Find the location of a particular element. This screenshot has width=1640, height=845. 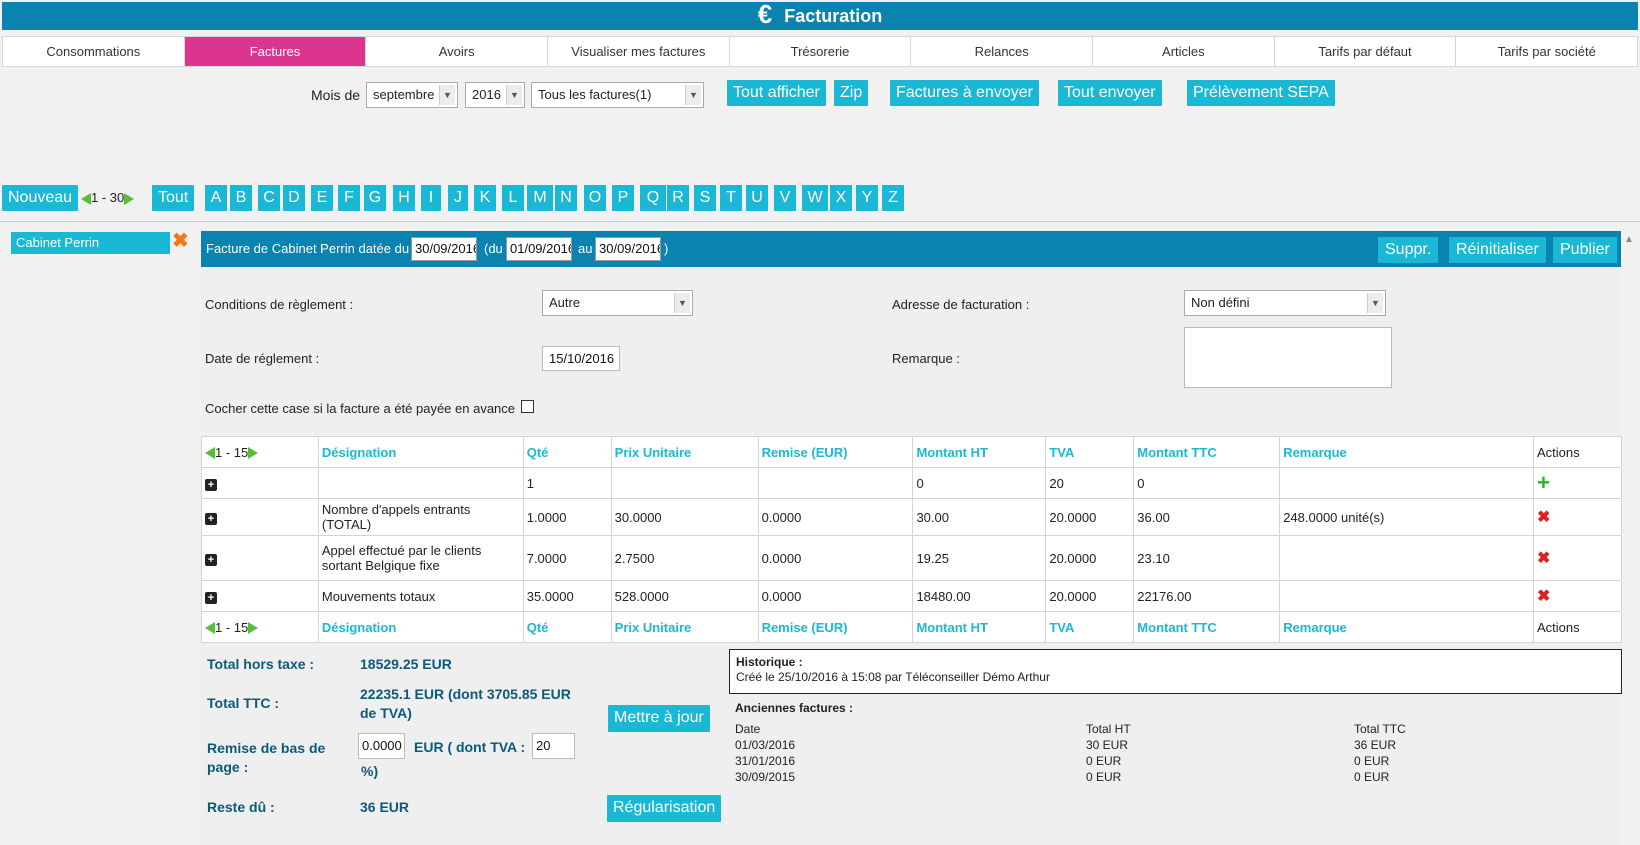

letter-button-h: H is located at coordinates (404, 198).